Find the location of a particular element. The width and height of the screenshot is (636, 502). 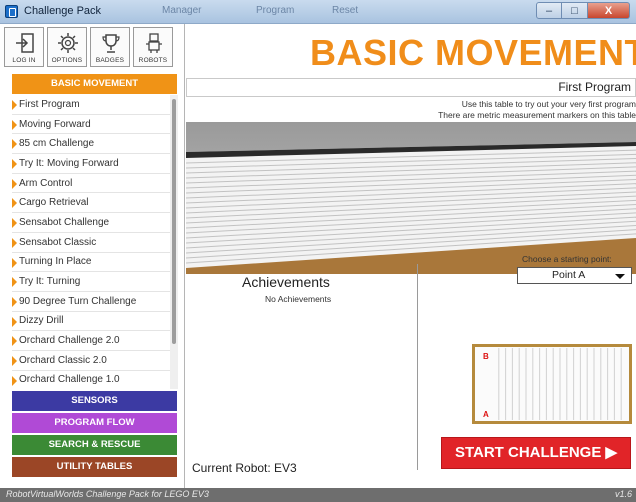

challenge-list-item: Orchard Classic 2.0 is located at coordinates (91, 361).